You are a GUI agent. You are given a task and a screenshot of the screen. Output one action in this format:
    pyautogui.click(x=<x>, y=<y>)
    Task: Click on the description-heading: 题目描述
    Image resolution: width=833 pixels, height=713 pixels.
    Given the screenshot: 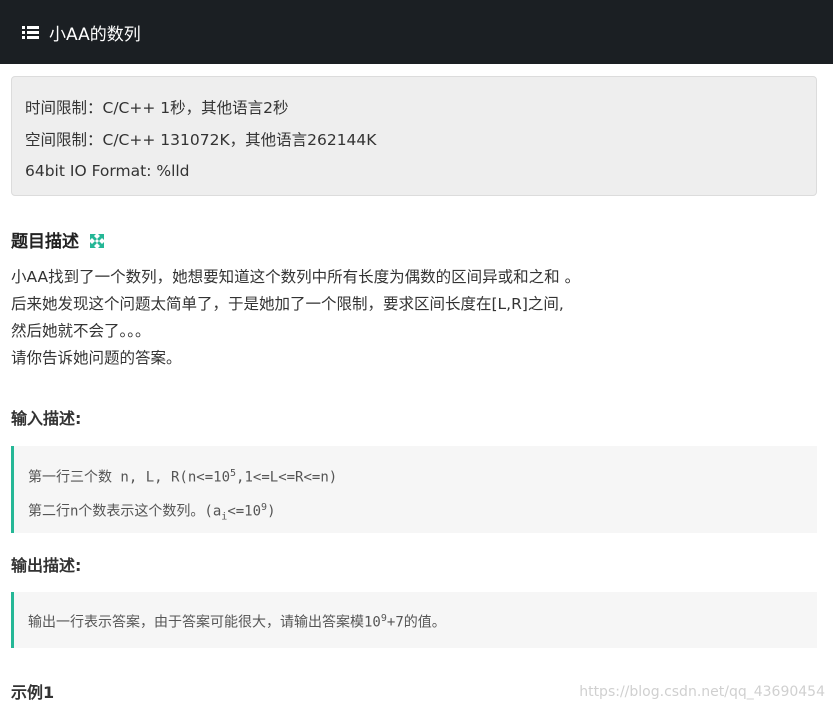 What is the action you would take?
    pyautogui.click(x=58, y=239)
    